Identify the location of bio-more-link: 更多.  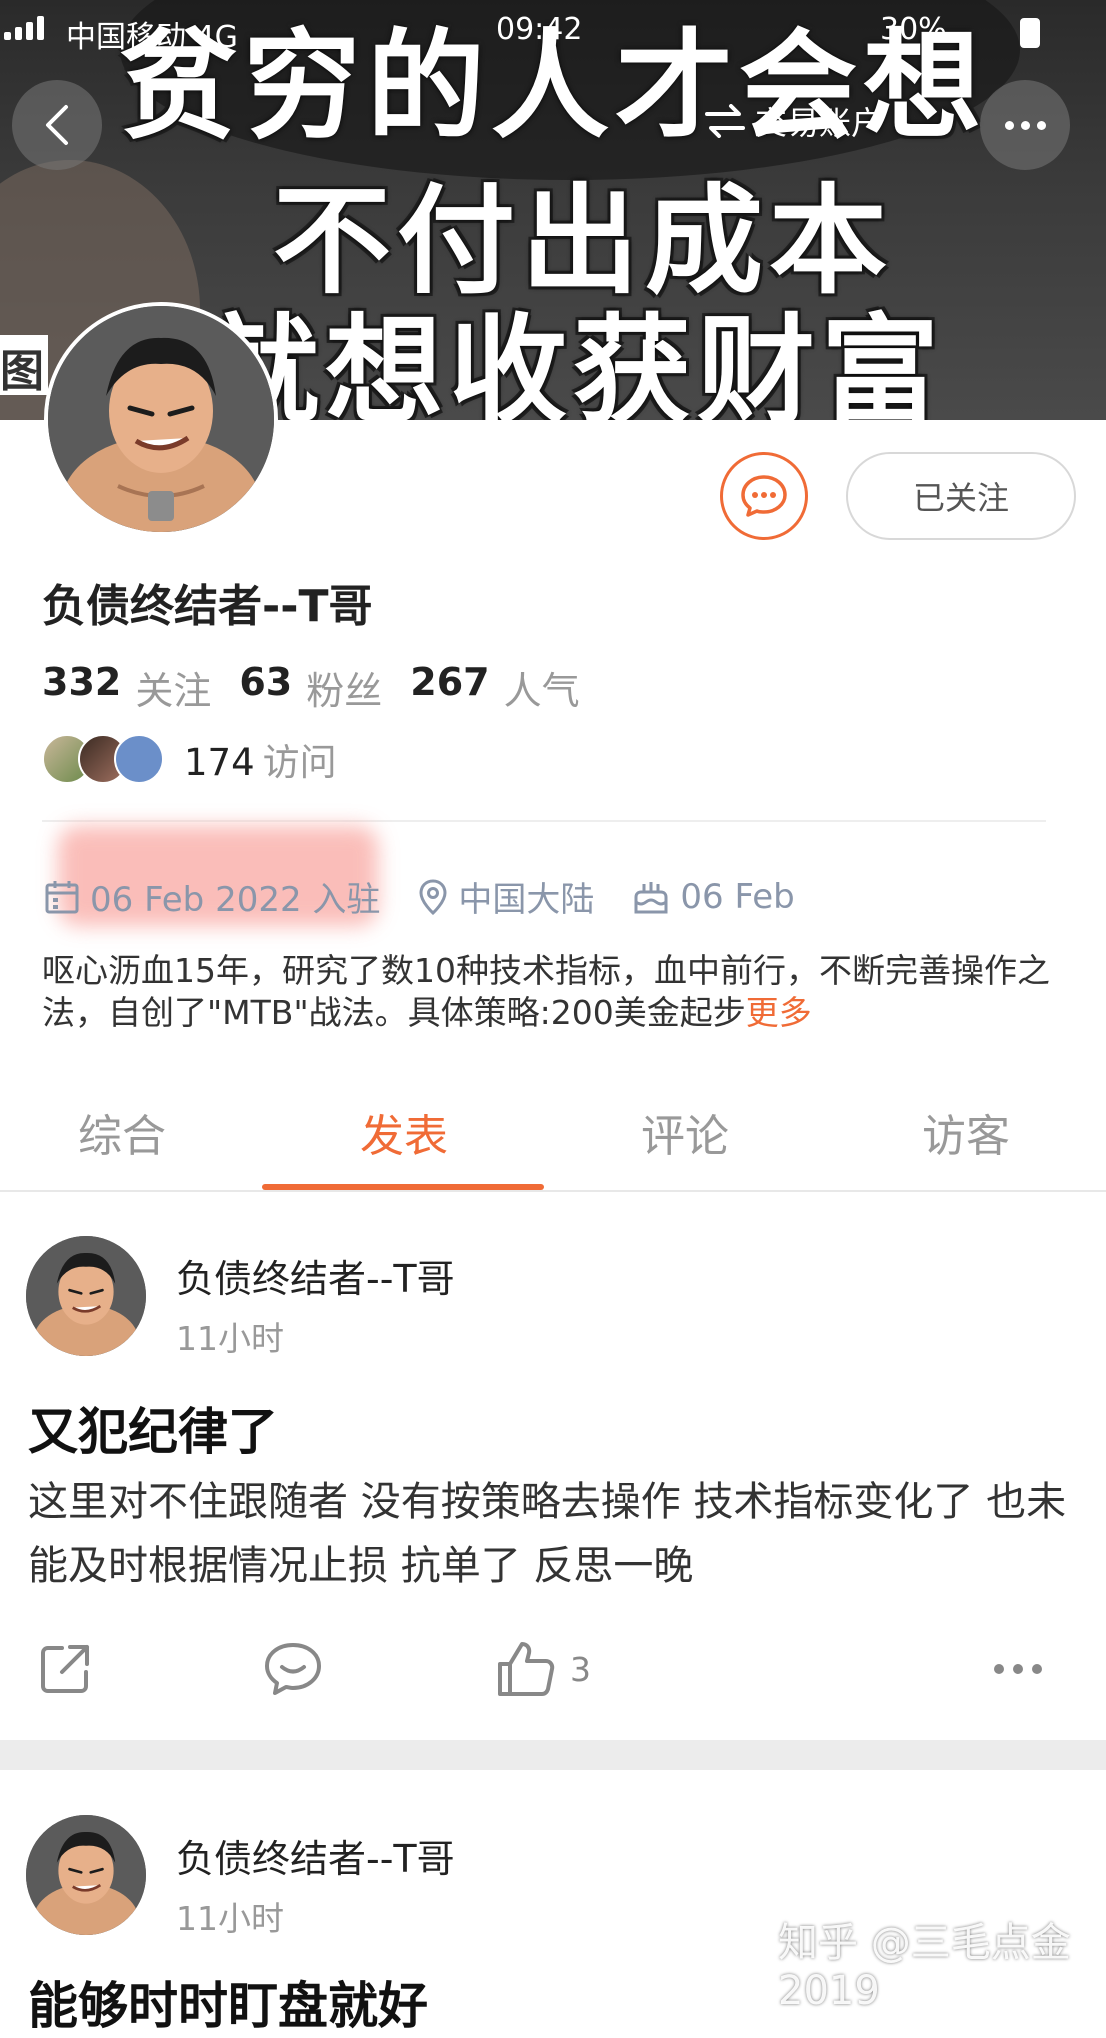
(779, 1012).